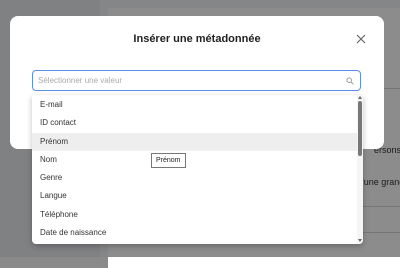 The height and width of the screenshot is (268, 400). Describe the element at coordinates (360, 128) in the screenshot. I see `scrollbar-thumb` at that location.